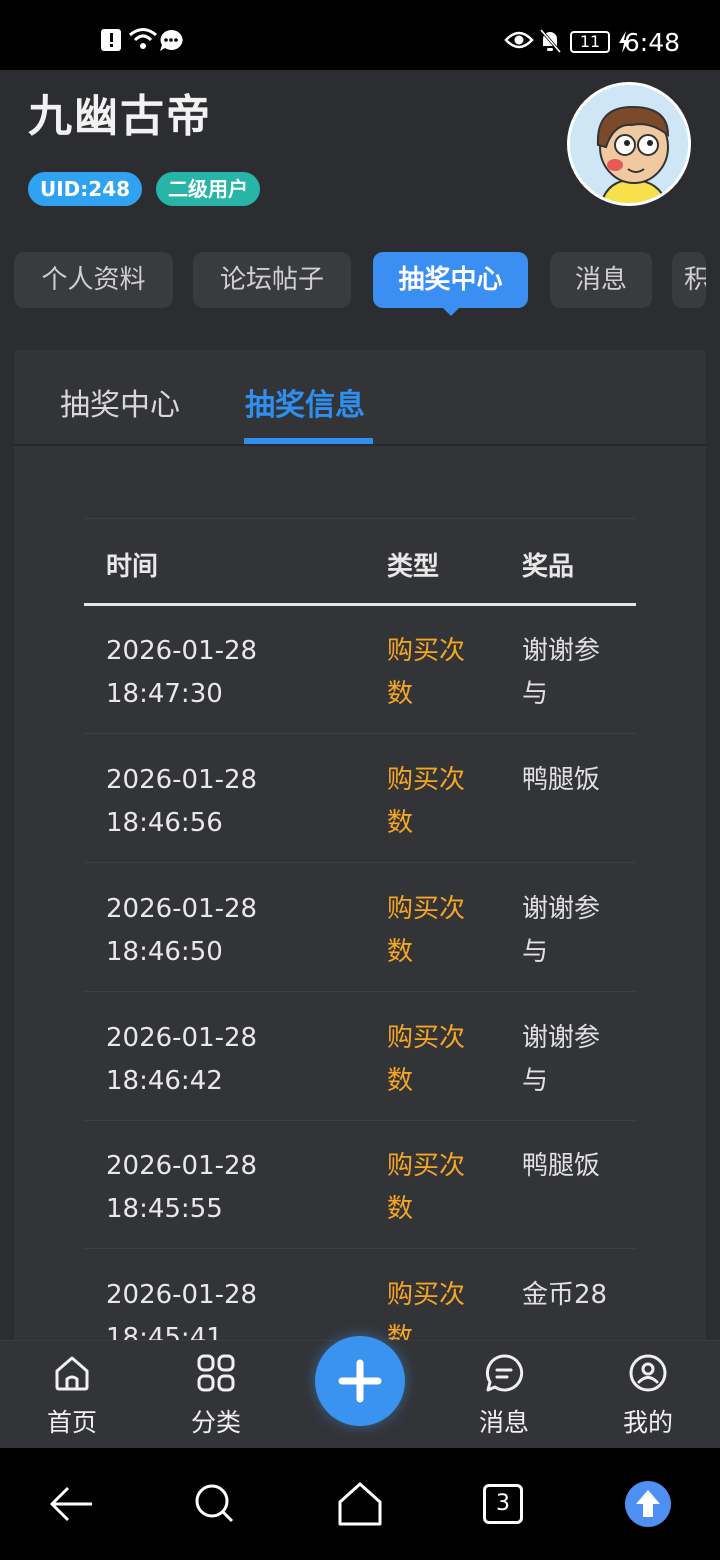  Describe the element at coordinates (120, 116) in the screenshot. I see `username: 九幽古帝` at that location.